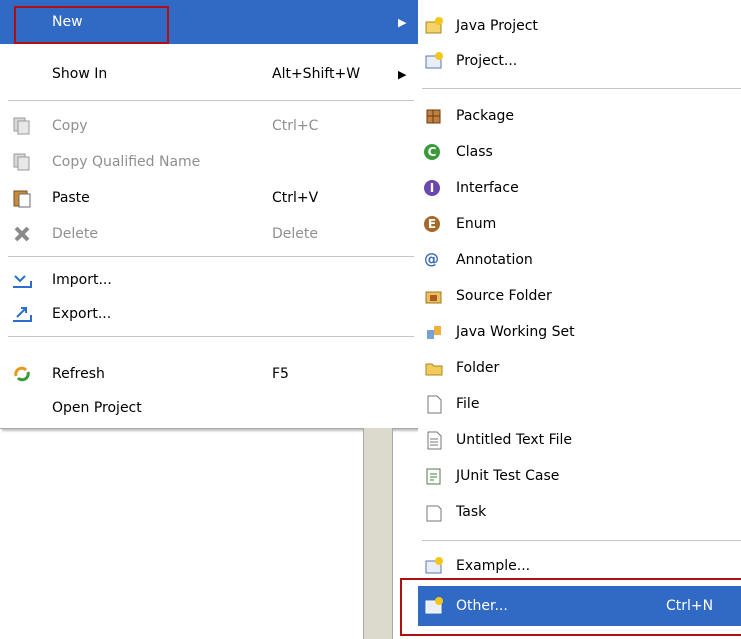  Describe the element at coordinates (209, 408) in the screenshot. I see `menu-item-open-project: Open Project` at that location.